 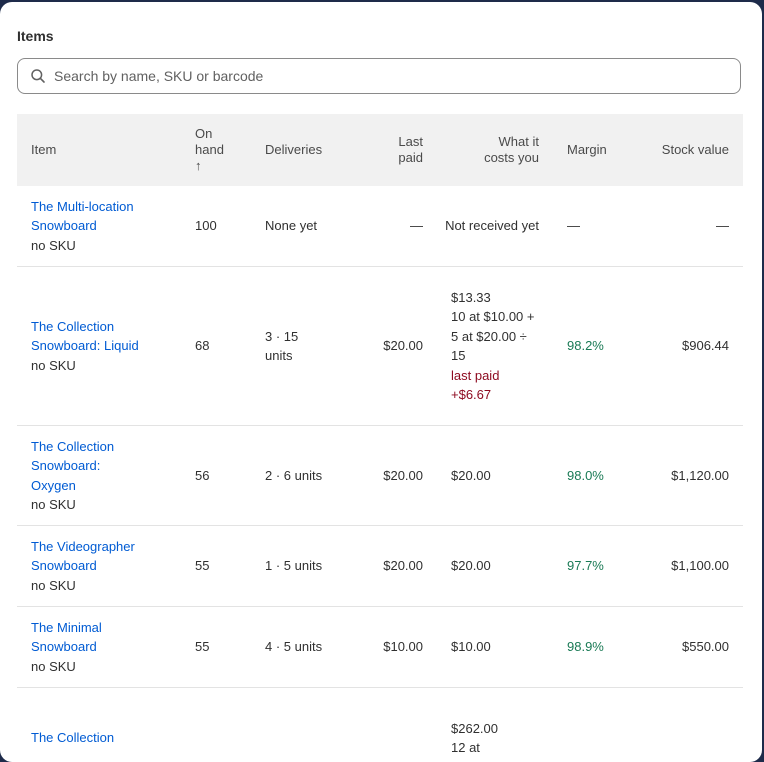 What do you see at coordinates (398, 150) in the screenshot?
I see `column-header-last-paid: Lastpaid` at bounding box center [398, 150].